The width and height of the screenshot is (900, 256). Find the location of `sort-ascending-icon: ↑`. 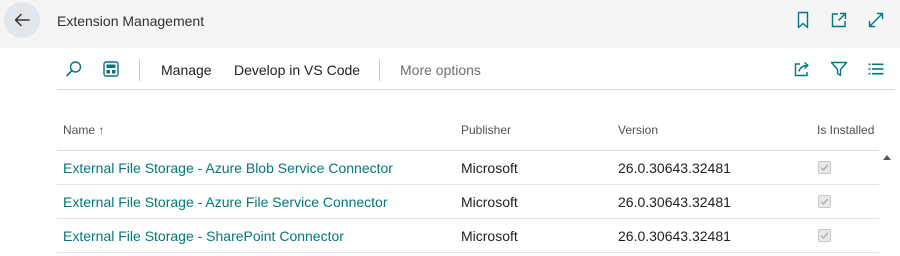

sort-ascending-icon: ↑ is located at coordinates (101, 130).